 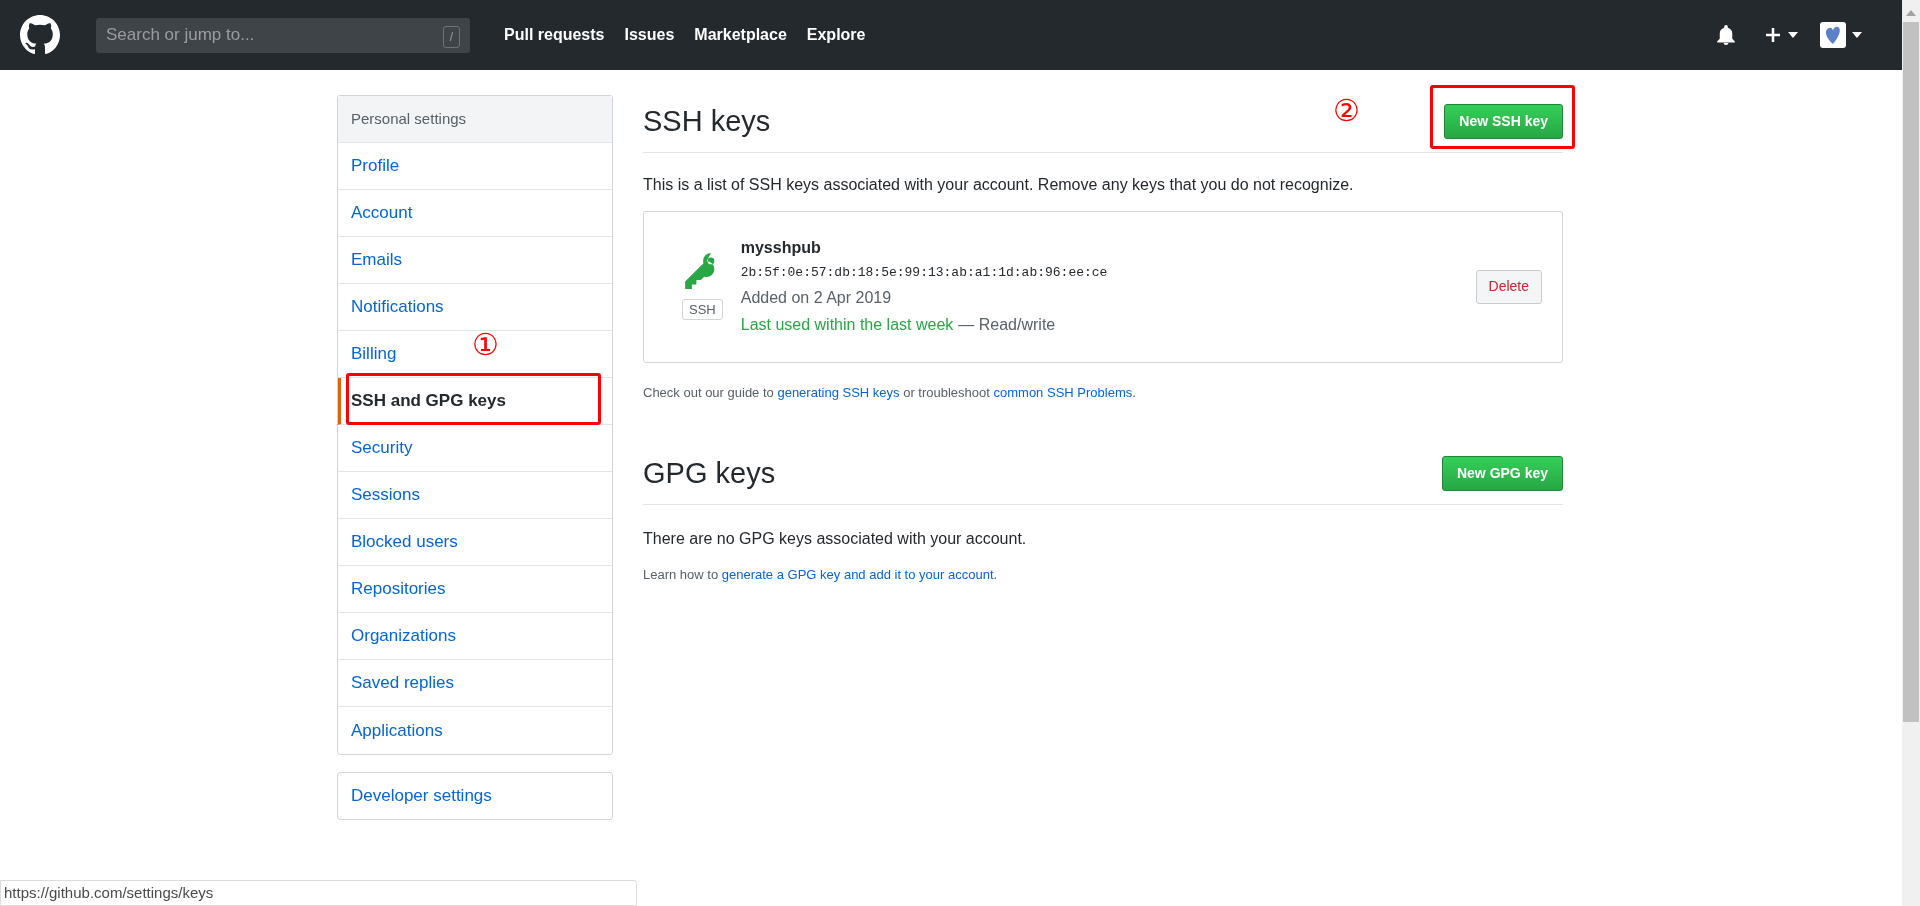 What do you see at coordinates (40, 35) in the screenshot?
I see `logo-icon` at bounding box center [40, 35].